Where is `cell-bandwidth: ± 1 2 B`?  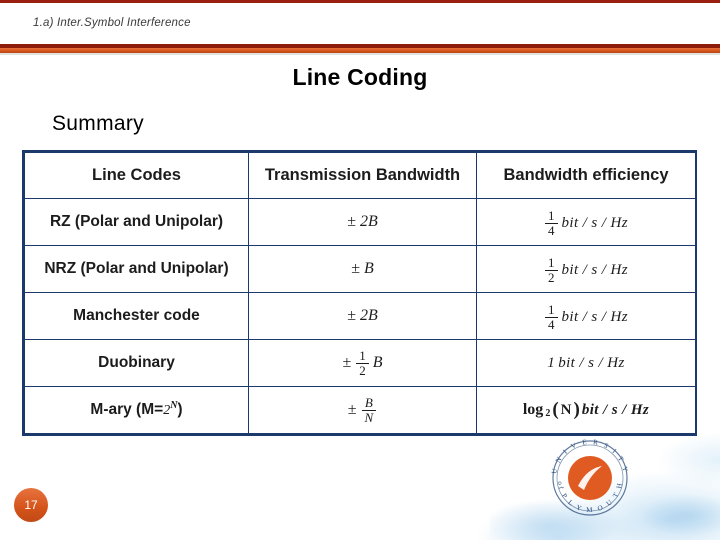
cell-bandwidth: ± 1 2 B is located at coordinates (362, 363).